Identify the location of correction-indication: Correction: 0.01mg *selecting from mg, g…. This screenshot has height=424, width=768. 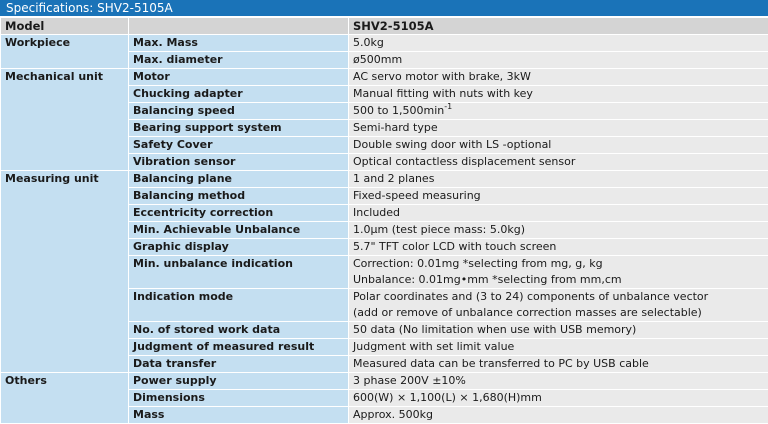
(558, 264).